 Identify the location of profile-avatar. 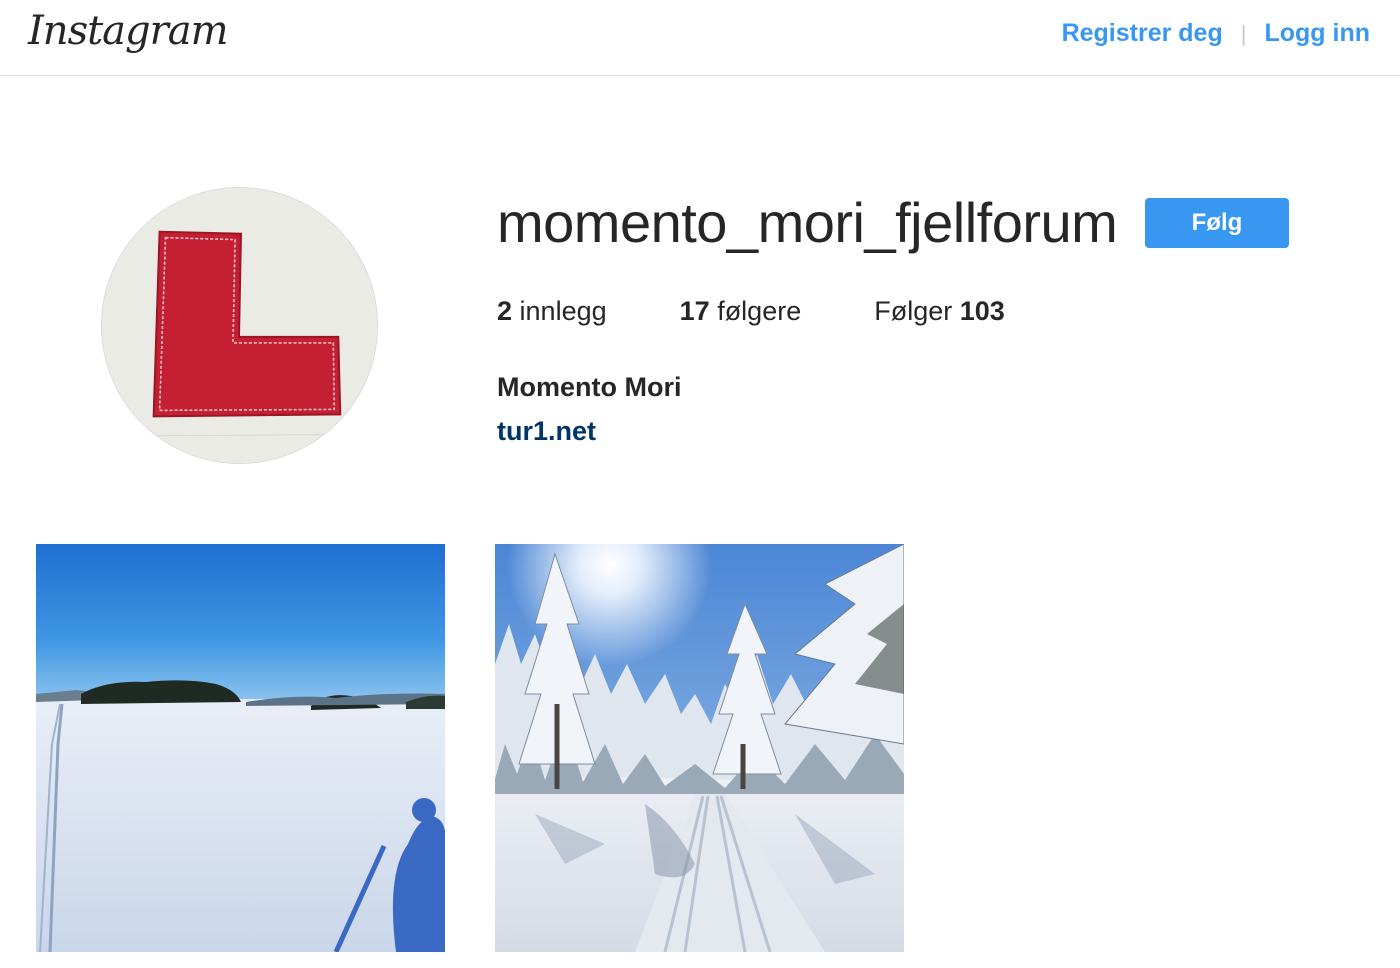
(239, 325).